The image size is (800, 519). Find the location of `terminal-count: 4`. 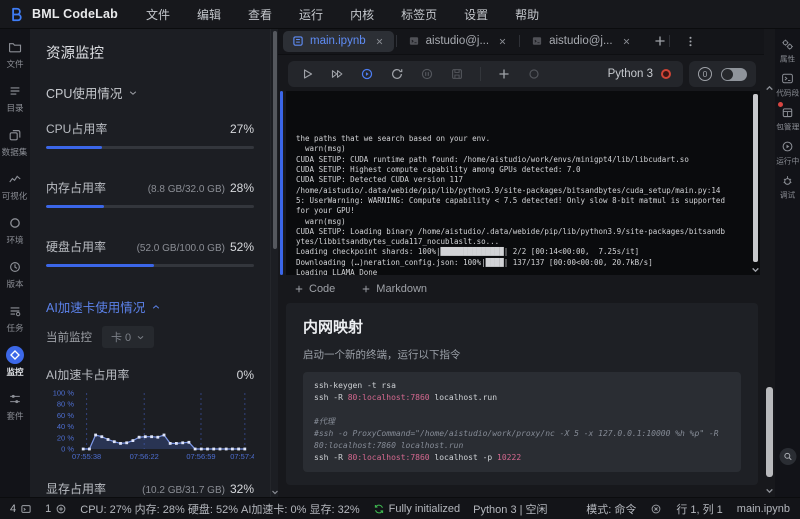

terminal-count: 4 is located at coordinates (21, 509).